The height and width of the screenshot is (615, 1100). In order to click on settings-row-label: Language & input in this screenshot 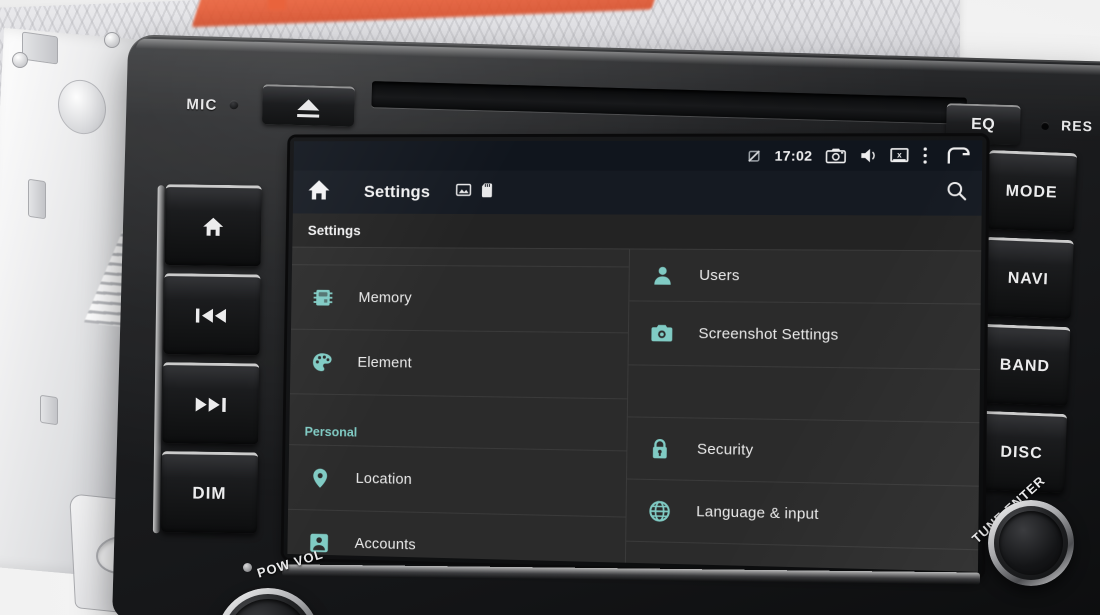, I will do `click(757, 513)`.